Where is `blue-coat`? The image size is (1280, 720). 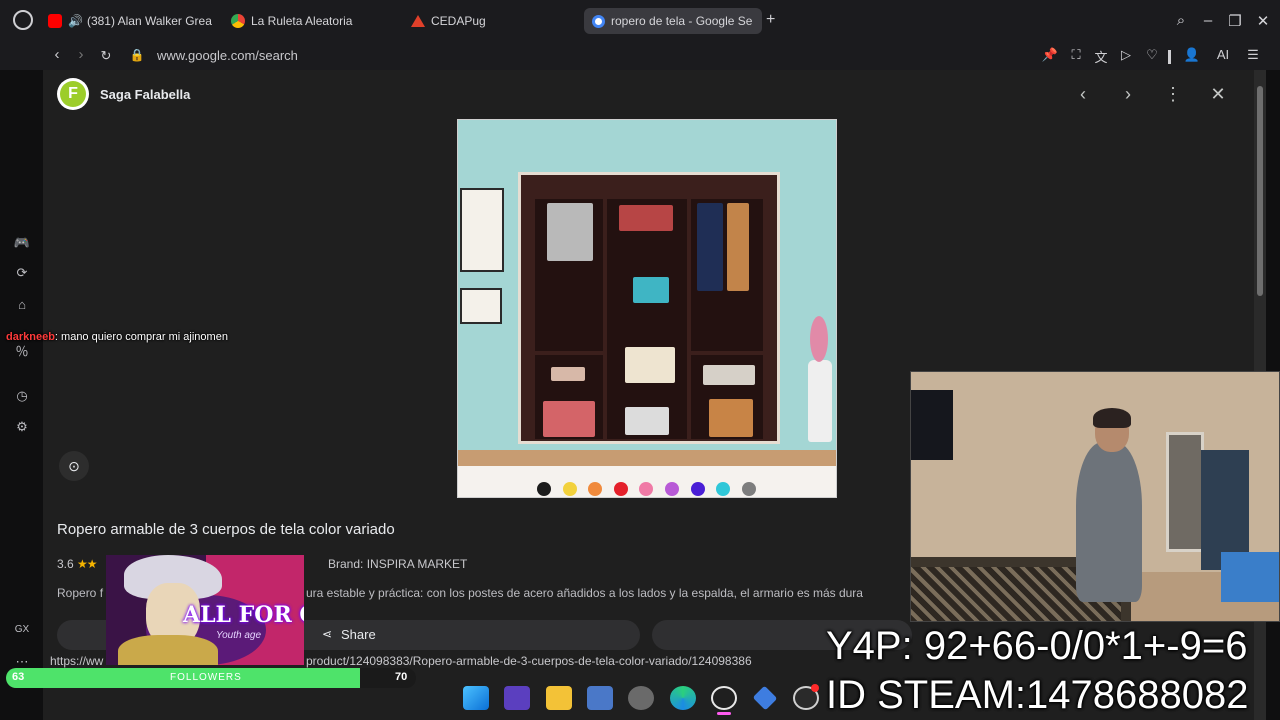
blue-coat is located at coordinates (710, 247).